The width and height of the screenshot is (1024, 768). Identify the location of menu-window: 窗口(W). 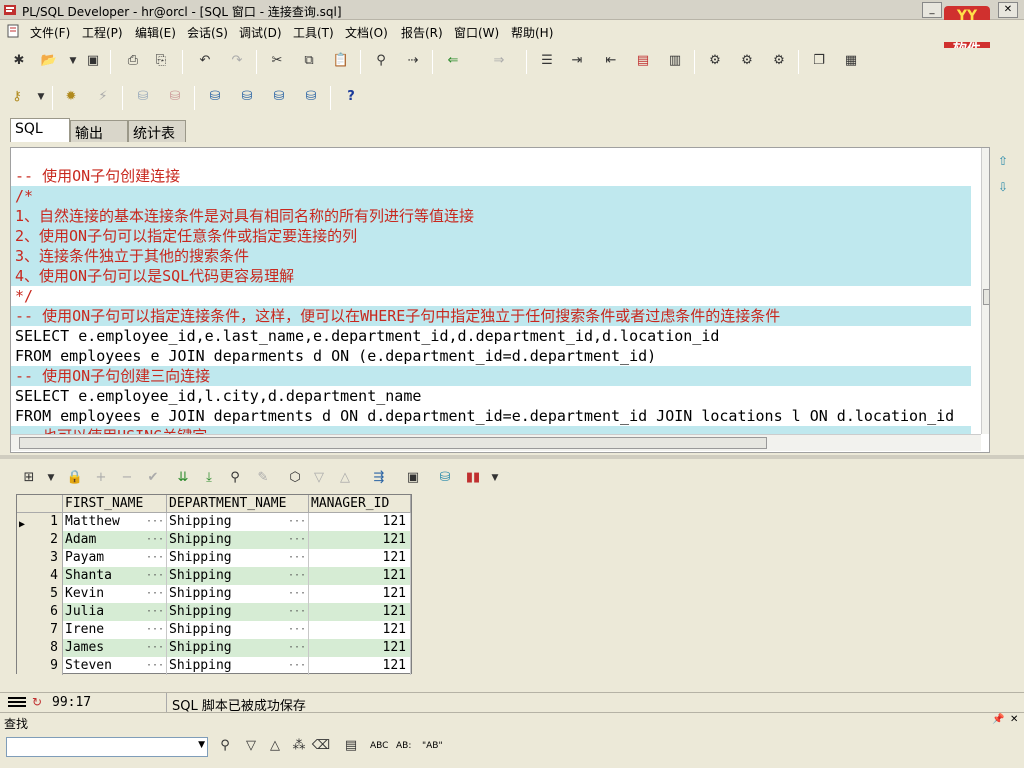
(476, 32).